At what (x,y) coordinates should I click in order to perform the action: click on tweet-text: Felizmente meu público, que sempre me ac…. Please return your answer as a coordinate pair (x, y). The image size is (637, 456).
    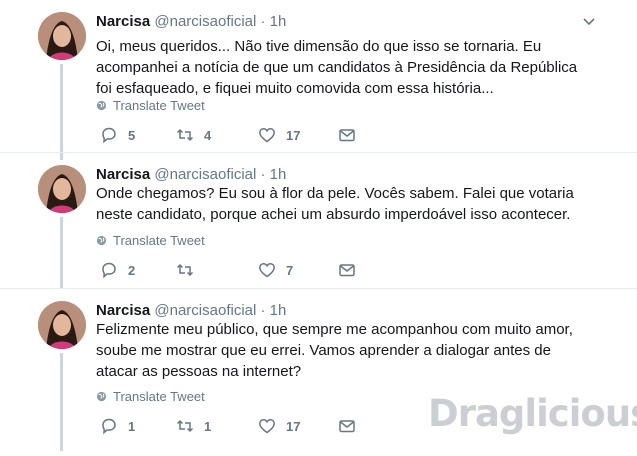
    Looking at the image, I should click on (334, 350).